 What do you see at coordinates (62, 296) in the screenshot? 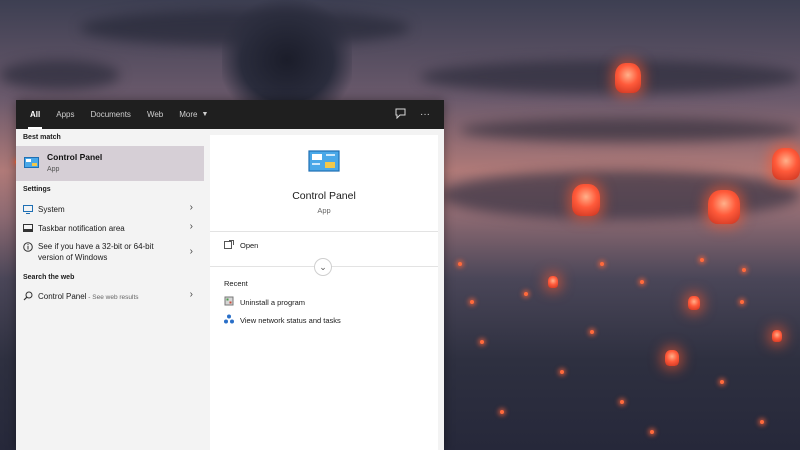
I see `web-result-title: Control Panel` at bounding box center [62, 296].